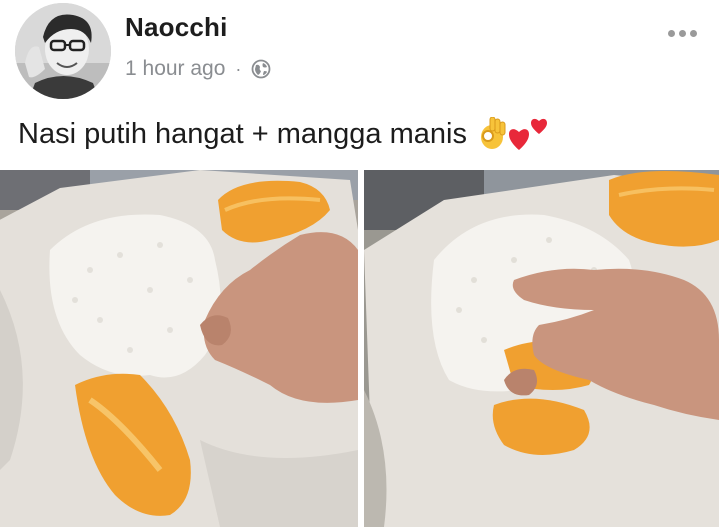 This screenshot has height=527, width=719. Describe the element at coordinates (493, 133) in the screenshot. I see `ok-hand-emoji` at that location.